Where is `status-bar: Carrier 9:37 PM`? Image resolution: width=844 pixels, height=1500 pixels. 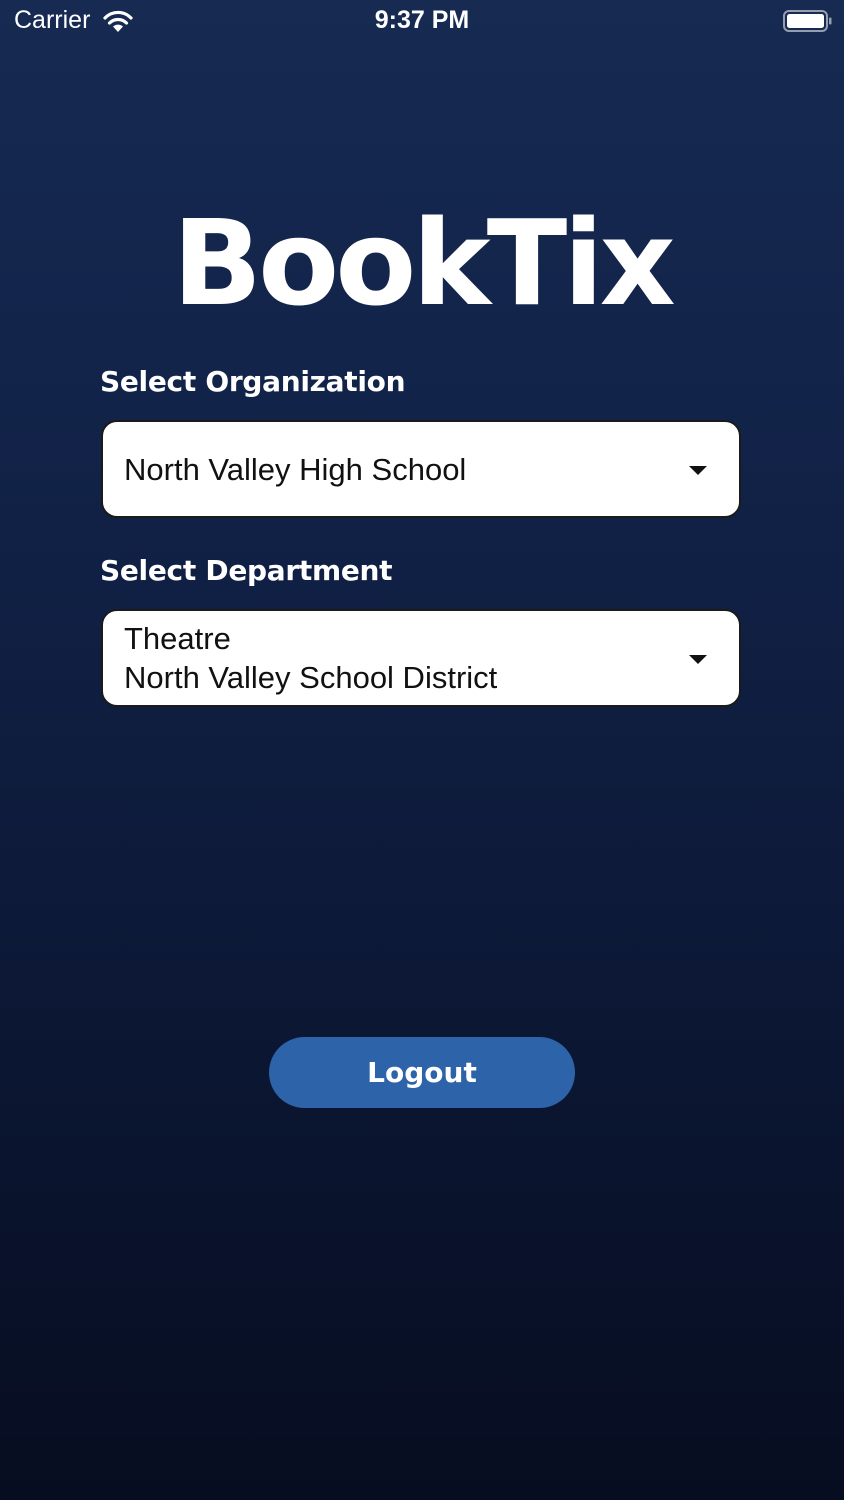 status-bar: Carrier 9:37 PM is located at coordinates (422, 22).